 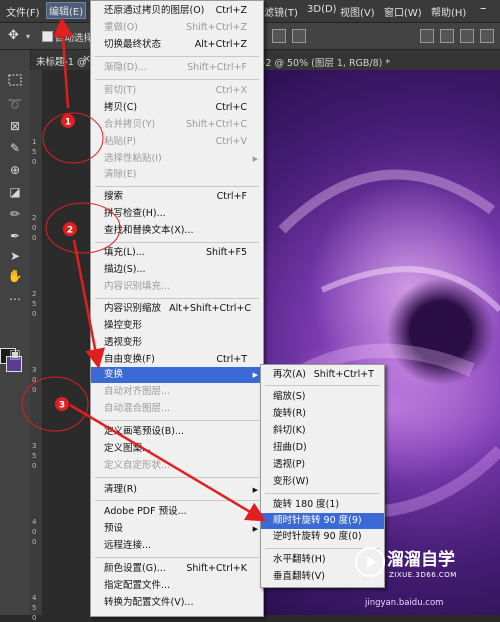 I want to click on document-tab-info: -2 @ 50% (图层 1, RGB/8) *, so click(x=326, y=62).